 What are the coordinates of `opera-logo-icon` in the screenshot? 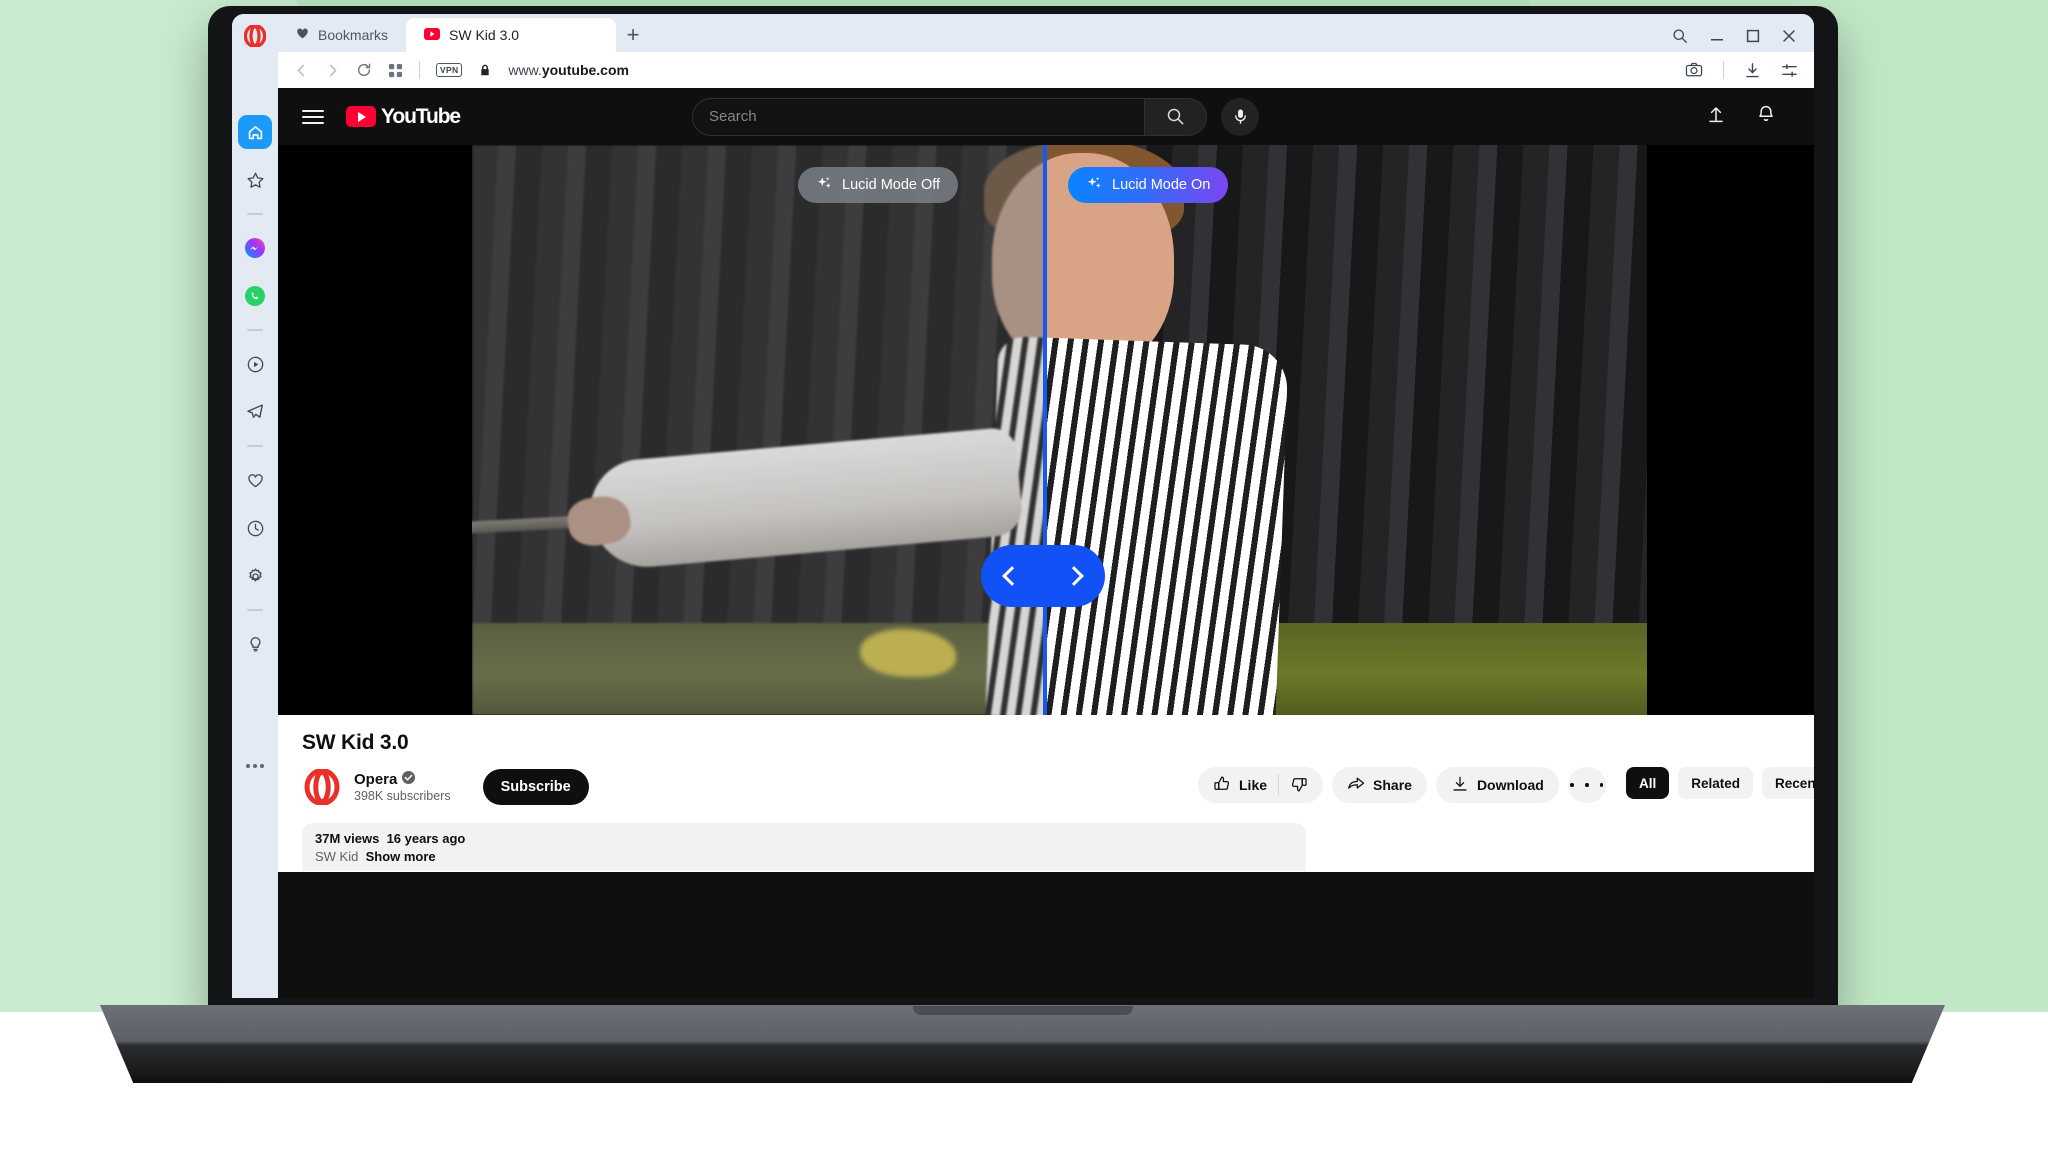 It's located at (255, 37).